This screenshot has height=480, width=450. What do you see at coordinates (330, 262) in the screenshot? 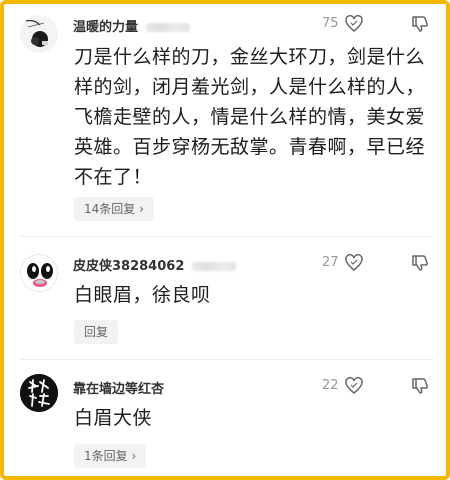
I see `like-count: 27` at bounding box center [330, 262].